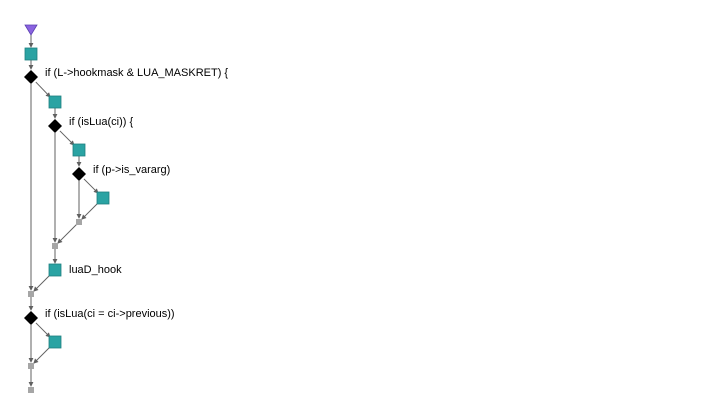  Describe the element at coordinates (110, 314) in the screenshot. I see `node-label-d4: if (isLua(ci = ci->previous))` at that location.